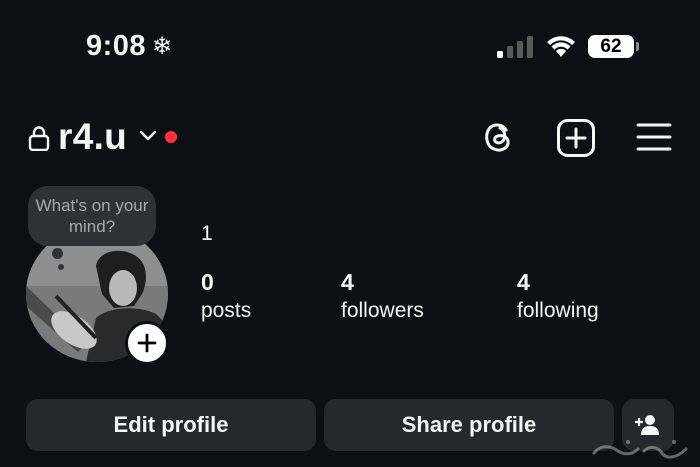 Image resolution: width=700 pixels, height=467 pixels. What do you see at coordinates (57, 253) in the screenshot?
I see `note-bubble-tail` at bounding box center [57, 253].